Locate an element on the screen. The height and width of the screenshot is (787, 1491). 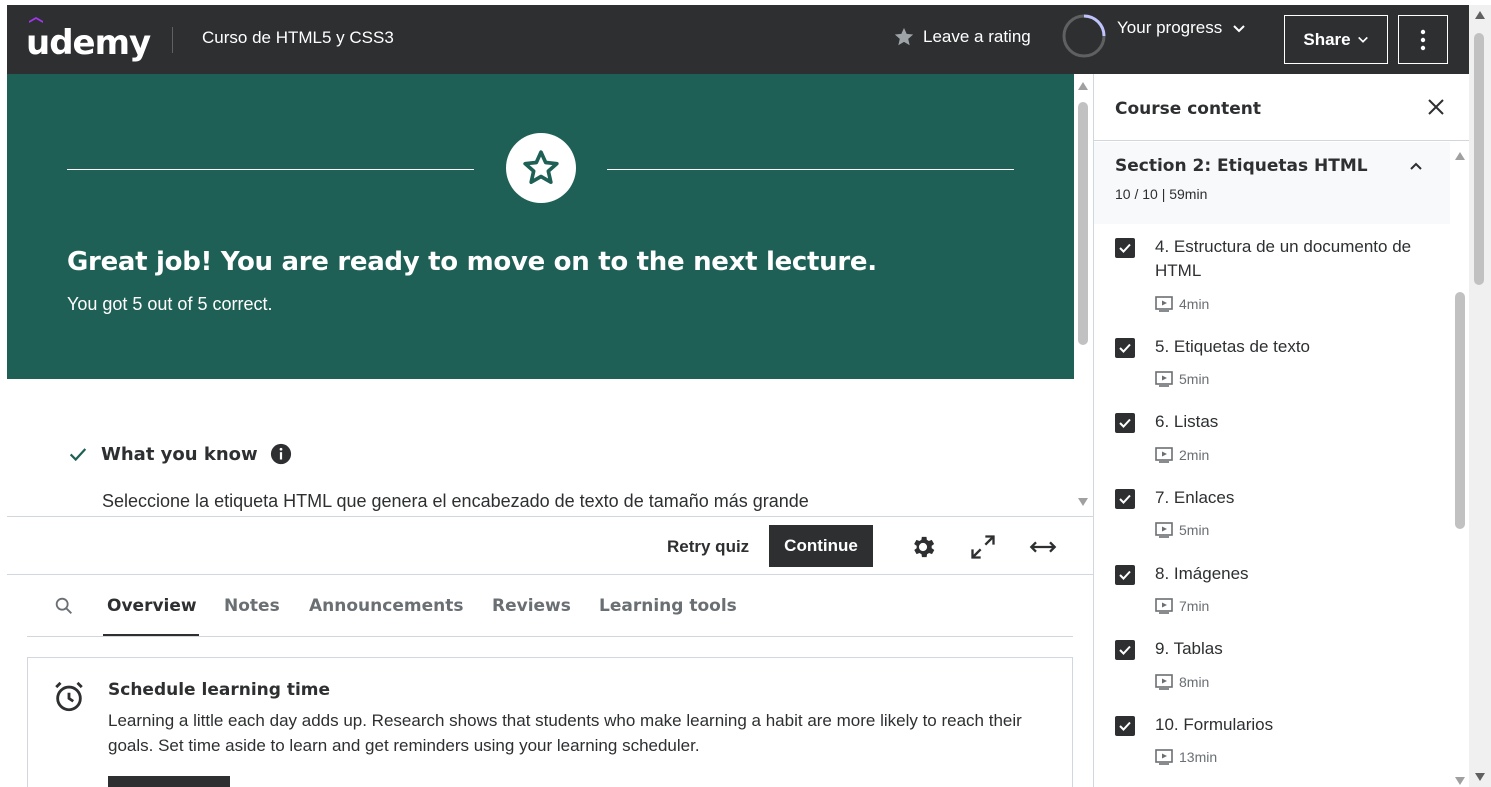
lecture-duration-text: 4min is located at coordinates (1194, 304).